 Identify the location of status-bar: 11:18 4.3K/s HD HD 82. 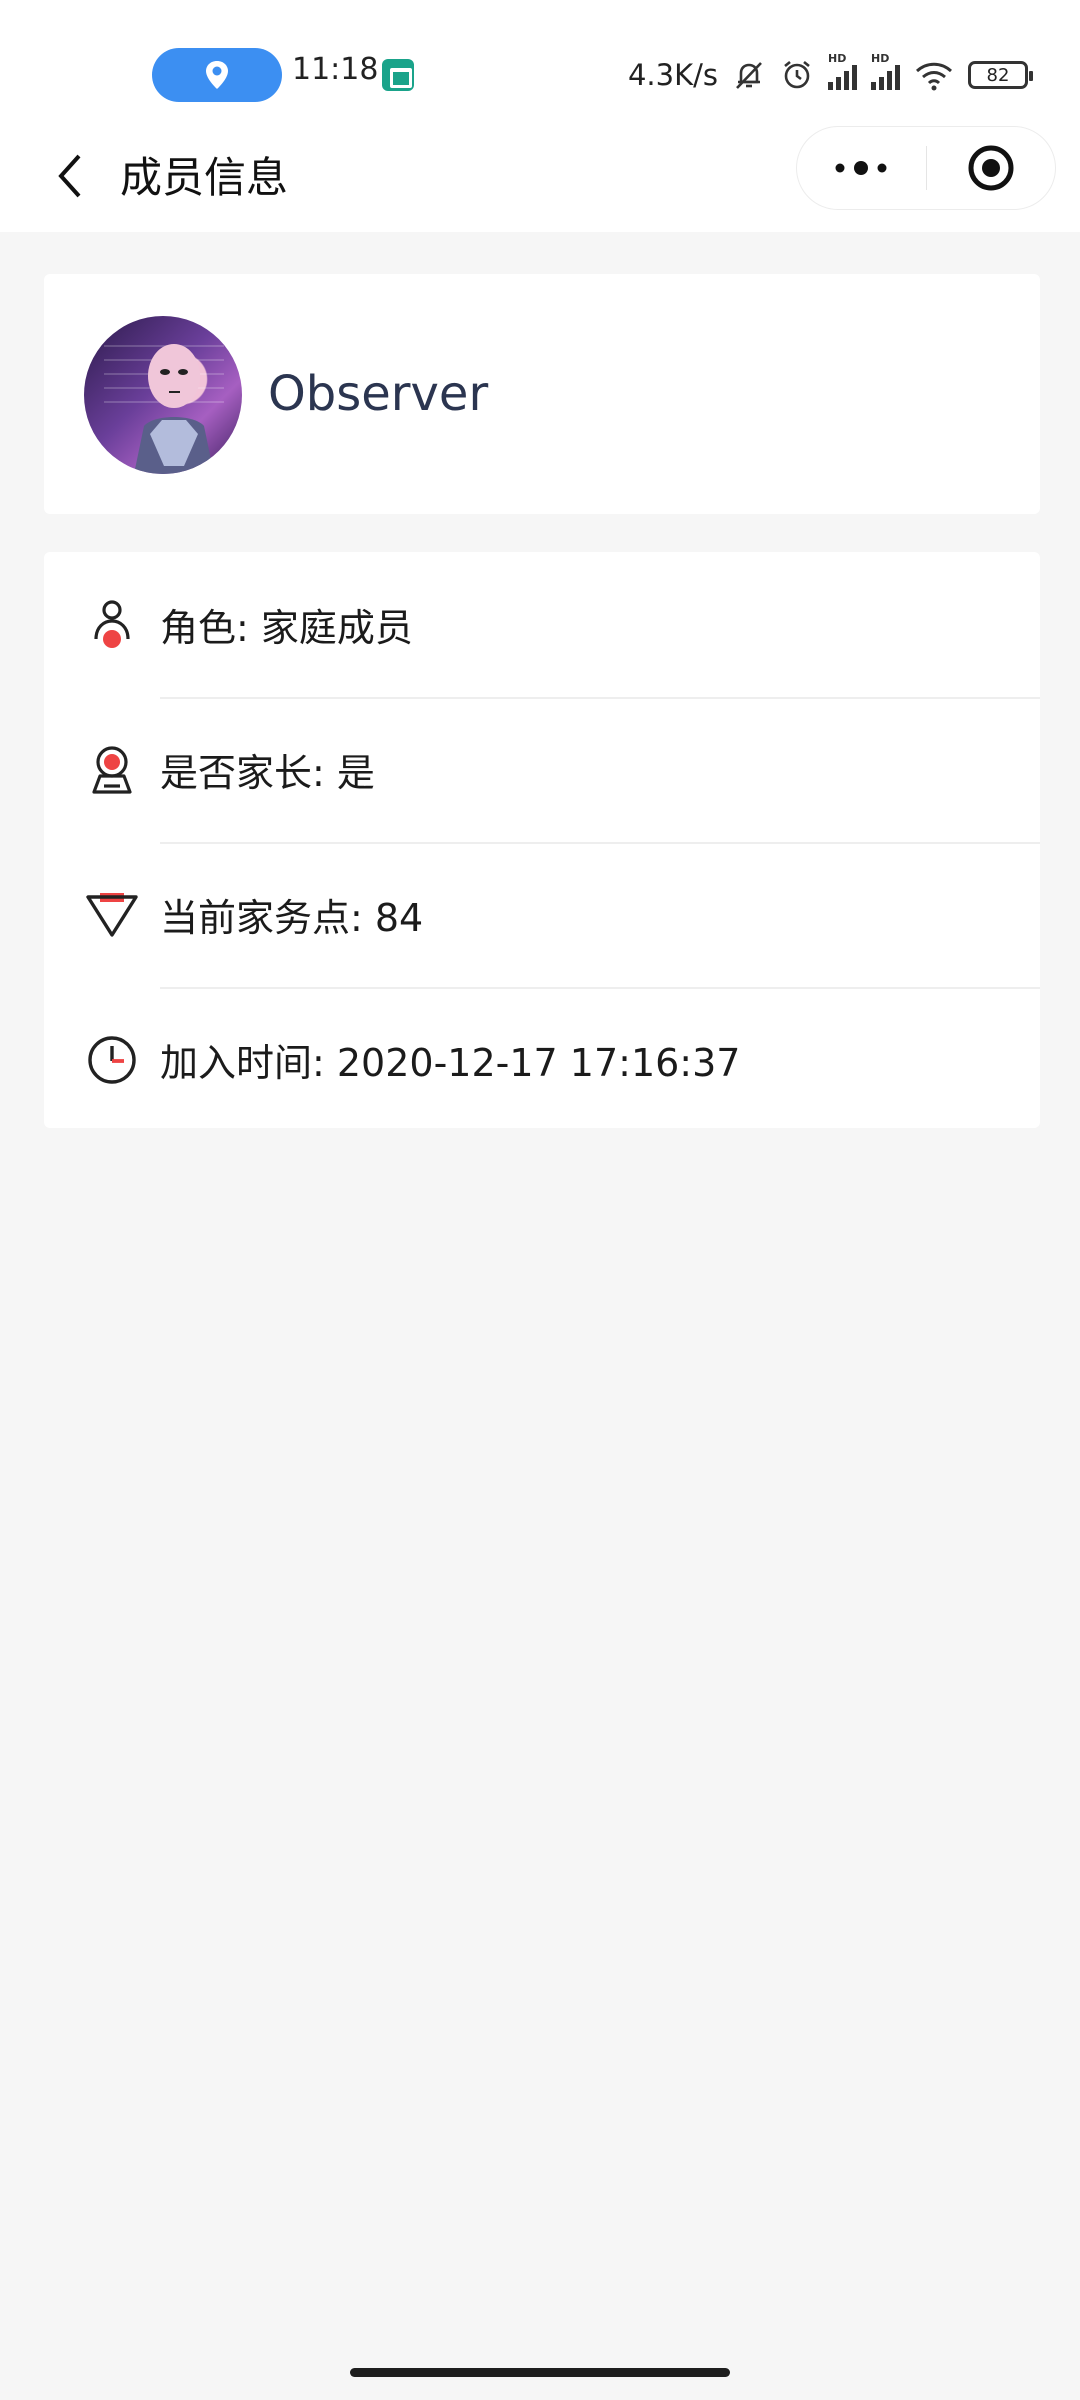
(540, 60).